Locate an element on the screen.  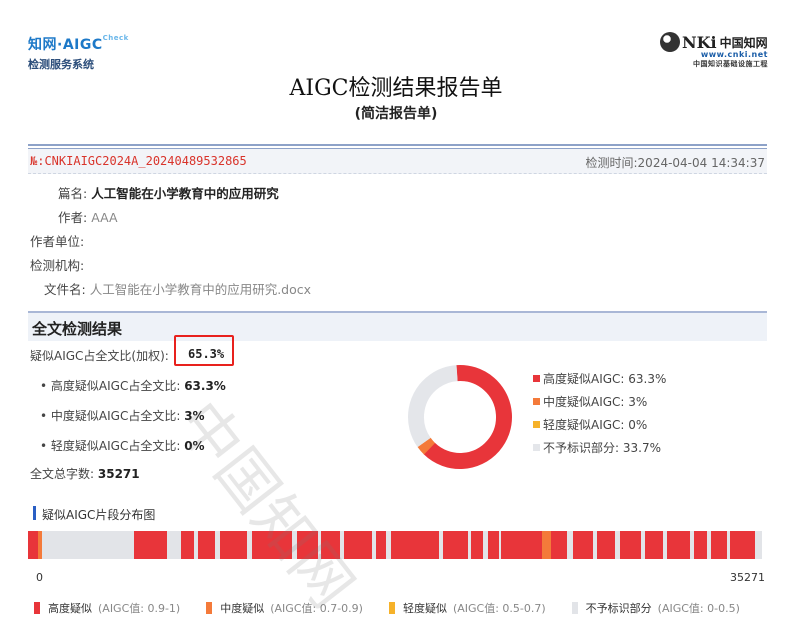
bottom-legend-label: 不予标识部分 is located at coordinates (618, 608).